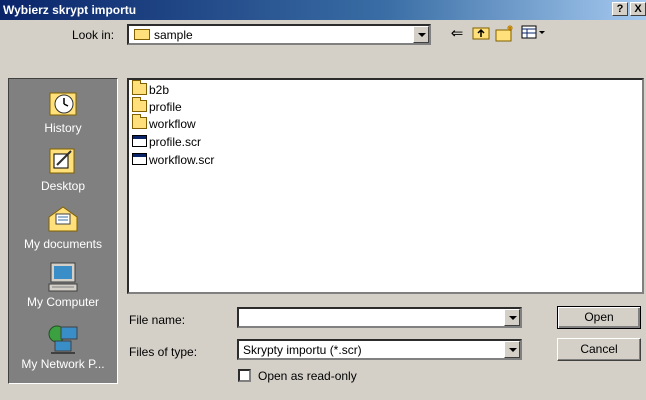  What do you see at coordinates (63, 277) in the screenshot?
I see `my-computer-icon` at bounding box center [63, 277].